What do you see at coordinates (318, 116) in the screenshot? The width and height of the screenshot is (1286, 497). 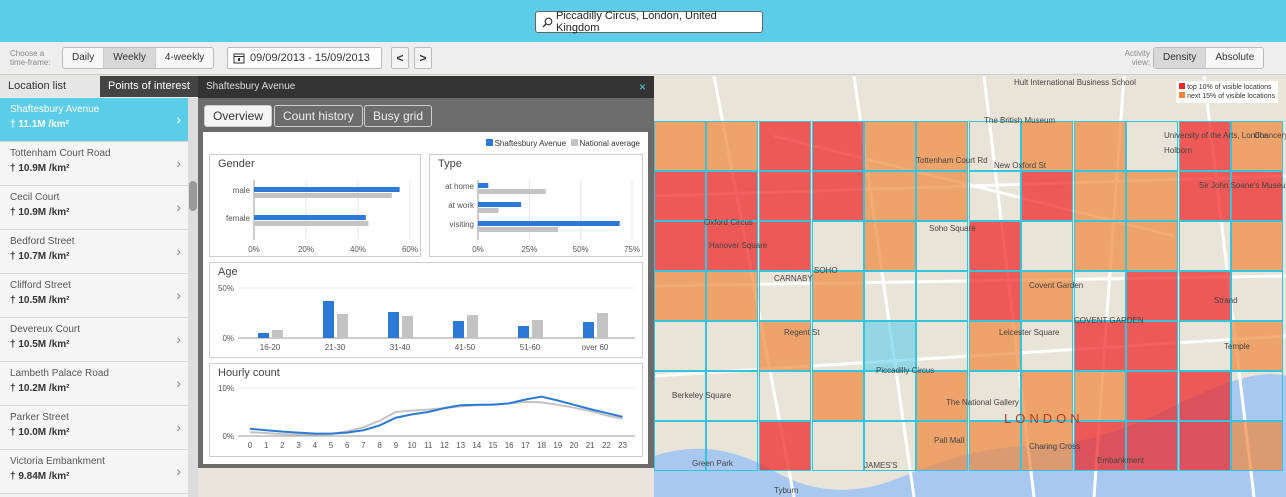 I see `tab-count-history: Count history` at bounding box center [318, 116].